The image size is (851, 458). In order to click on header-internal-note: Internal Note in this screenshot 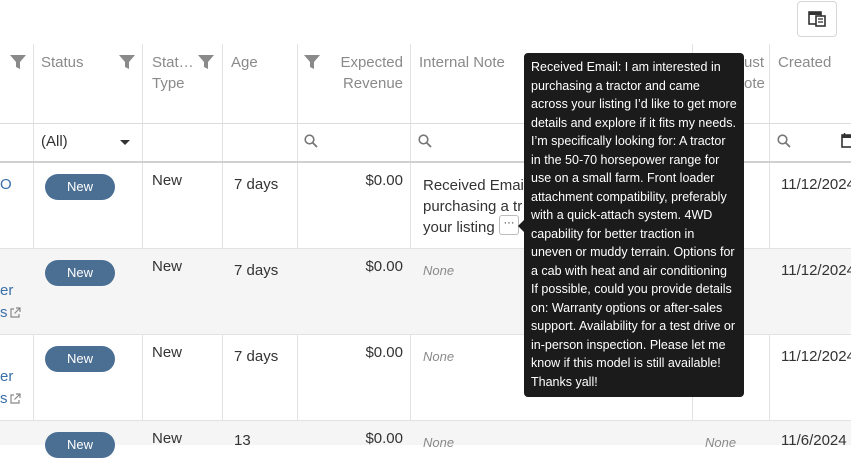, I will do `click(462, 62)`.